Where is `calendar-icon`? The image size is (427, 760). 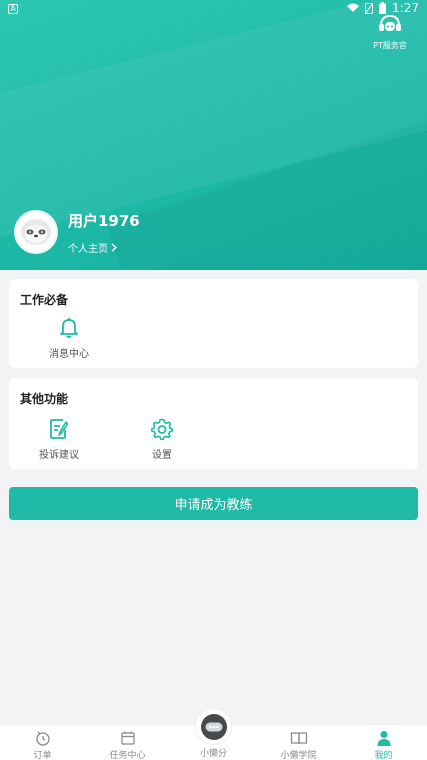 calendar-icon is located at coordinates (127, 738).